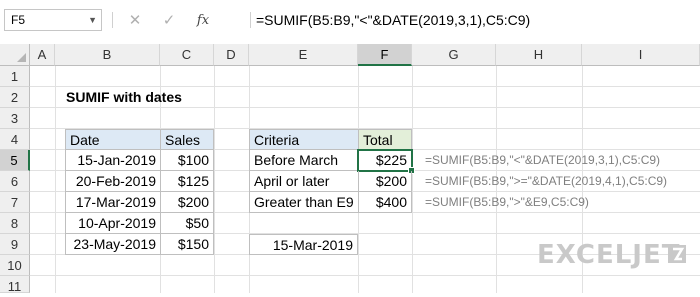 The height and width of the screenshot is (297, 700). What do you see at coordinates (15, 97) in the screenshot?
I see `row-header-2: 2` at bounding box center [15, 97].